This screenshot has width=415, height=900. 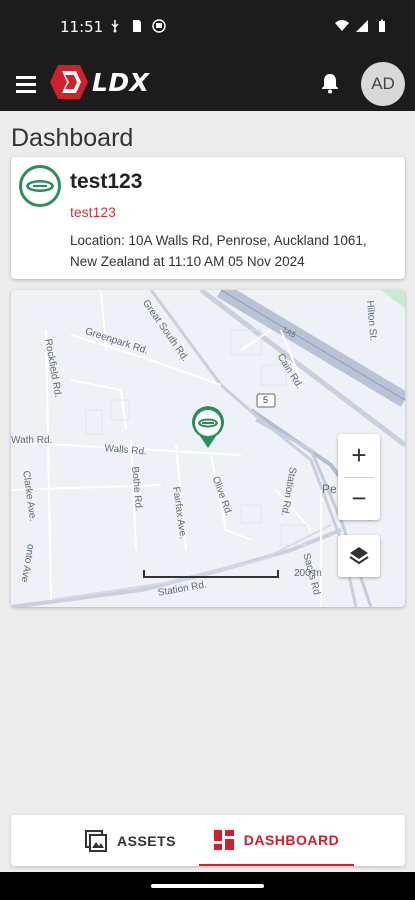 I want to click on usb-icon, so click(x=115, y=26).